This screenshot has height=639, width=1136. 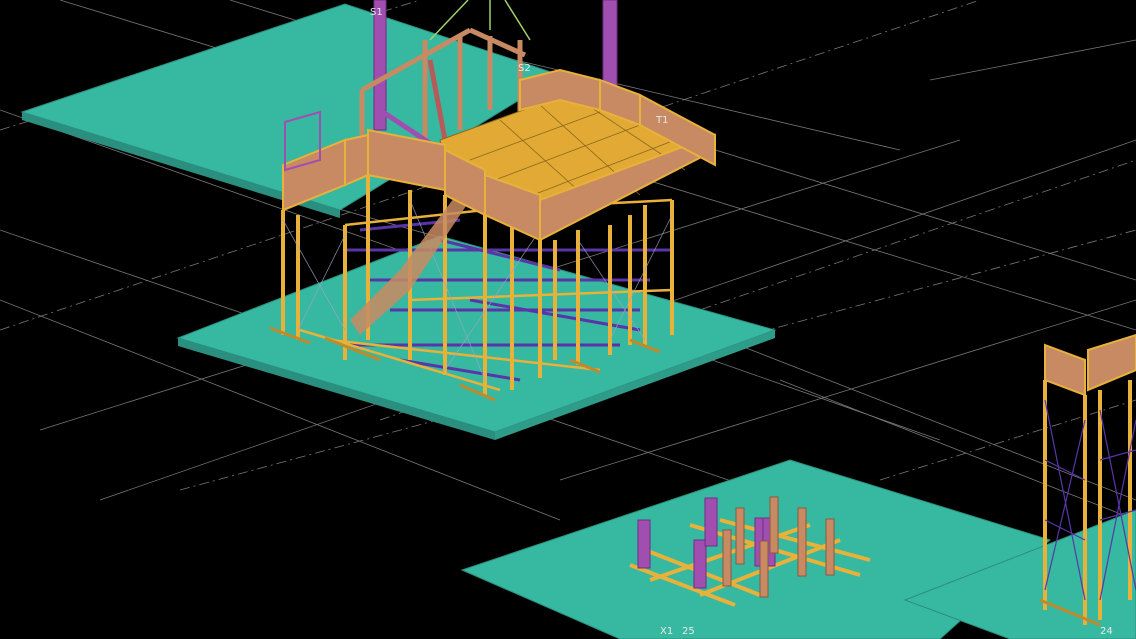 What do you see at coordinates (662, 120) in the screenshot?
I see `grid-label-t1: T1` at bounding box center [662, 120].